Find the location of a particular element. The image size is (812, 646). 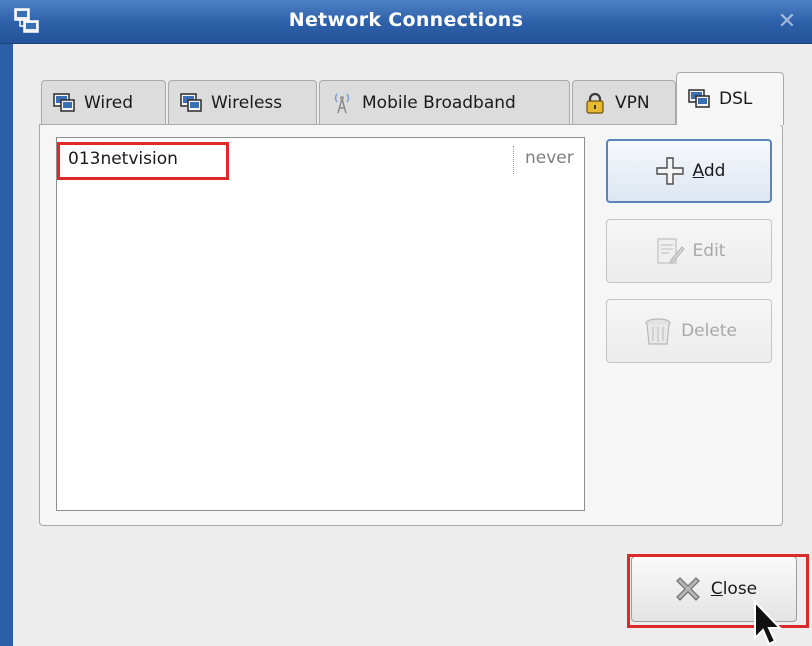

column-divider is located at coordinates (513, 160).